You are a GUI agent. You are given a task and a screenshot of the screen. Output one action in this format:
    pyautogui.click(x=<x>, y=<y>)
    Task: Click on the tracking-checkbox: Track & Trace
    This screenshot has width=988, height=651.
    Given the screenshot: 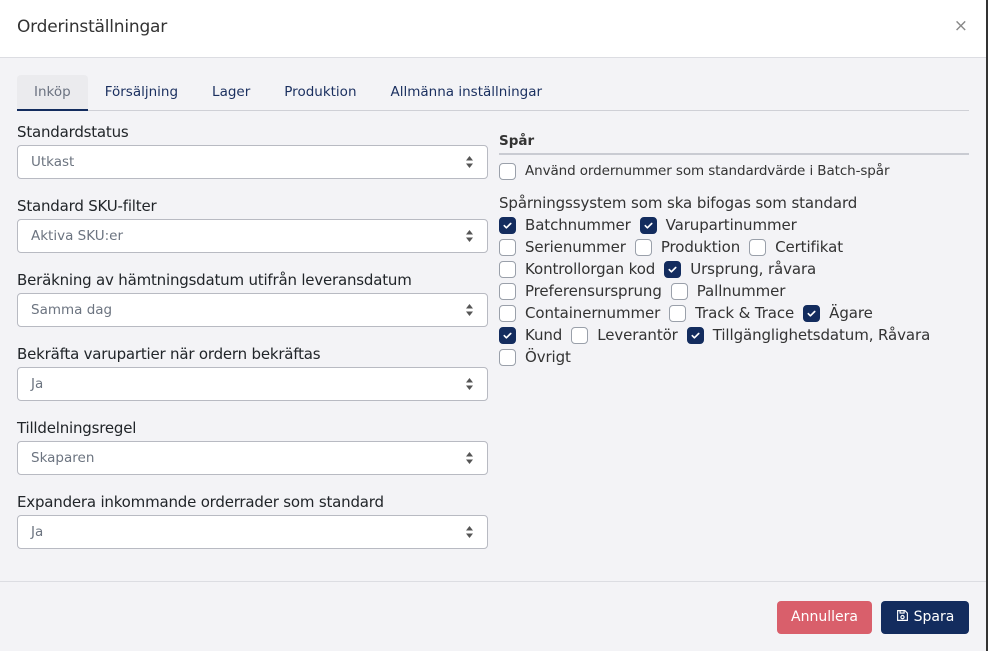 What is the action you would take?
    pyautogui.click(x=731, y=313)
    